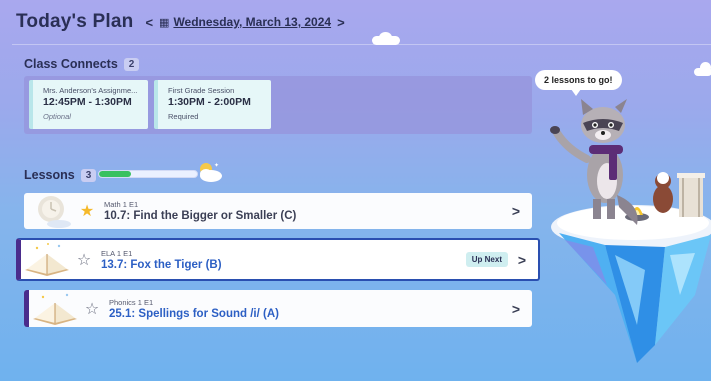 Image resolution: width=711 pixels, height=381 pixels. Describe the element at coordinates (148, 174) in the screenshot. I see `lessons-progress-bar` at that location.